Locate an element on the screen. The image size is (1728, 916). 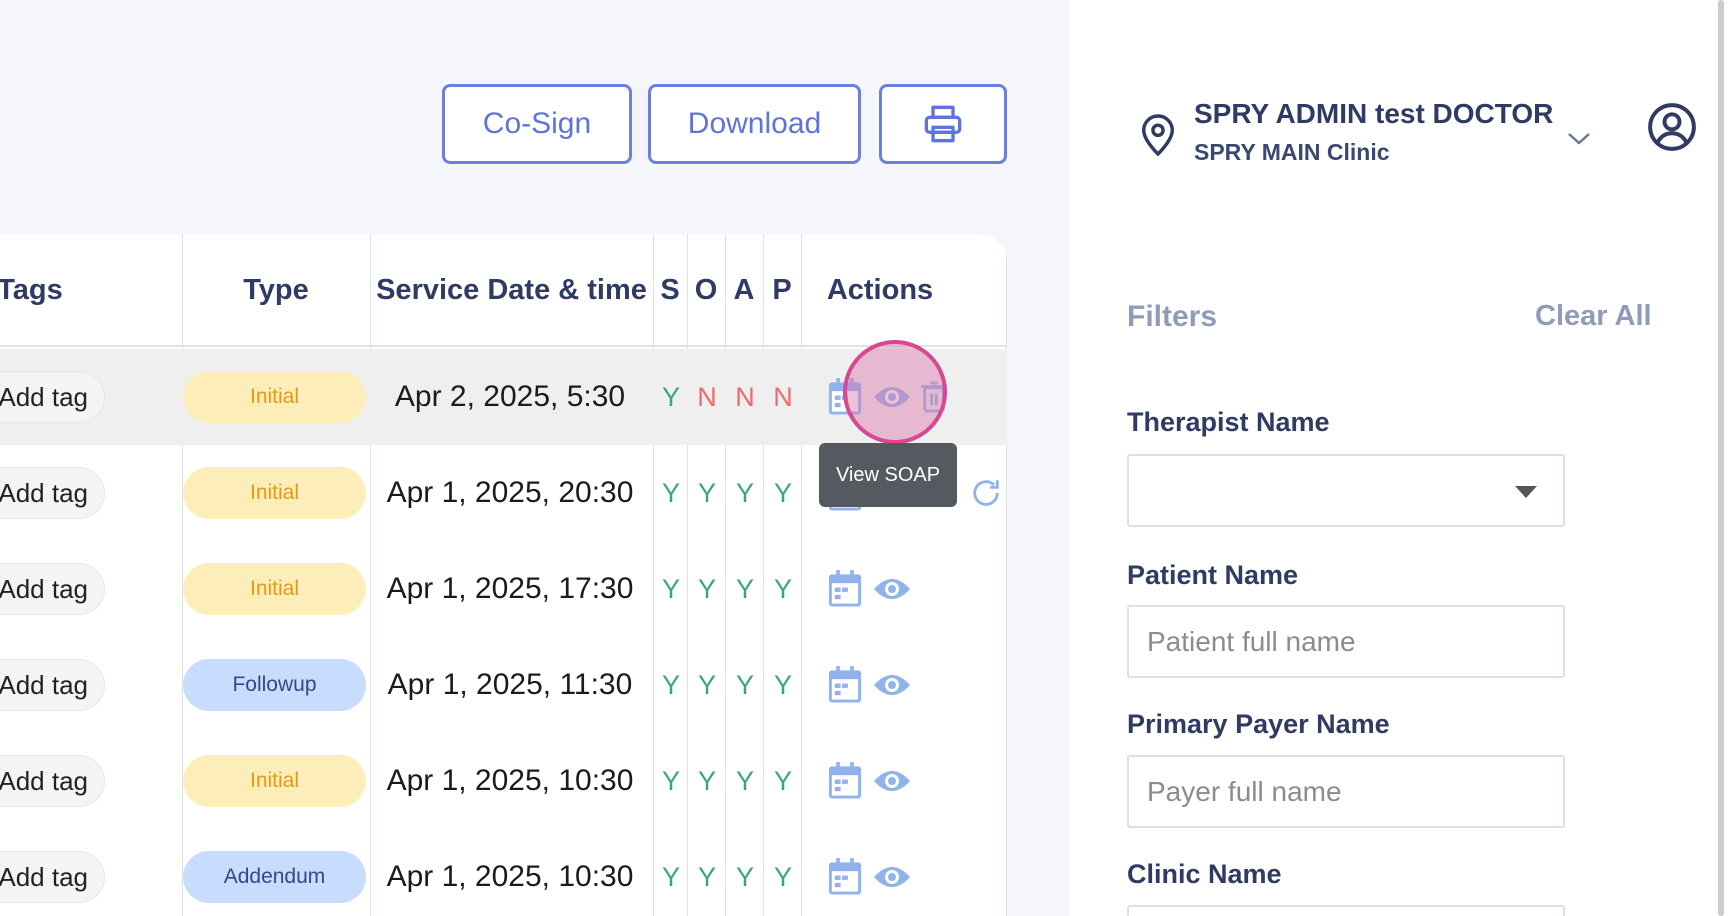
service-date-cell: Apr 2, 2025, 5:30 is located at coordinates (510, 396).